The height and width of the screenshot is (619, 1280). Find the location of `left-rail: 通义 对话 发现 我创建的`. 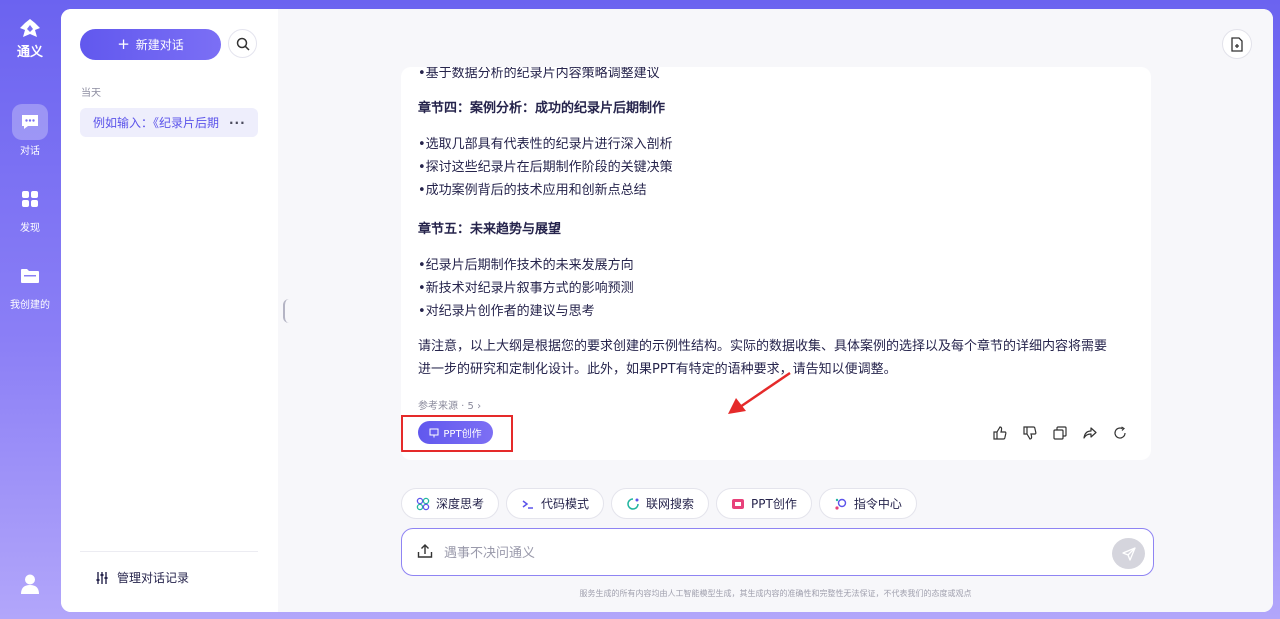

left-rail: 通义 对话 发现 我创建的 is located at coordinates (30, 309).